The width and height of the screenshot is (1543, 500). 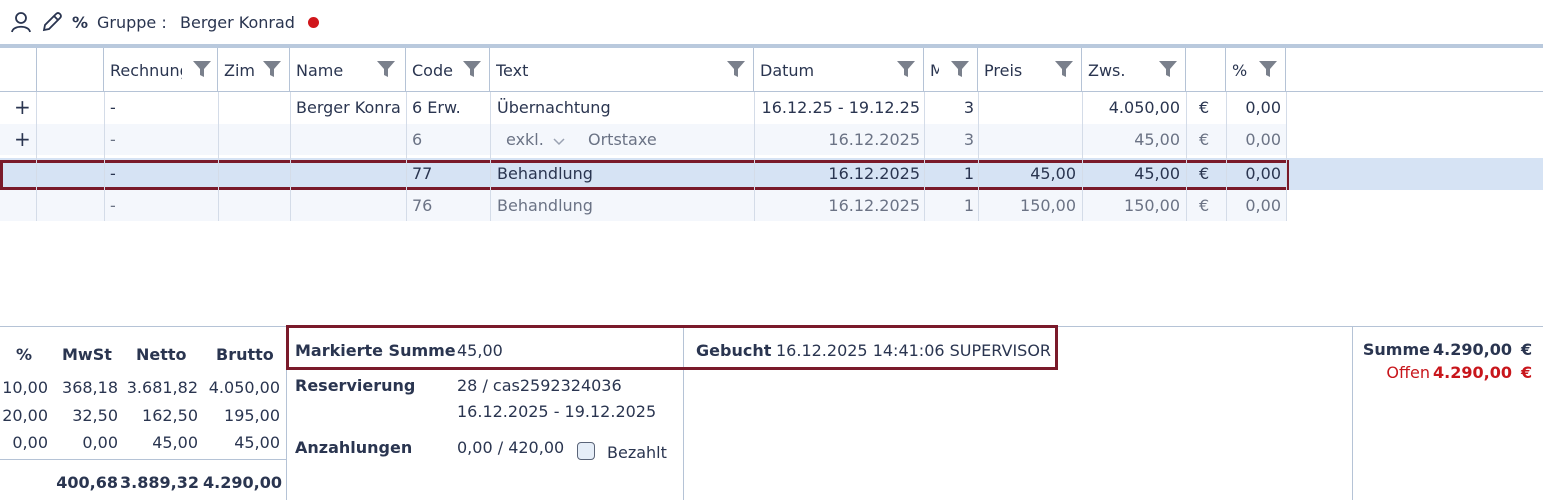 I want to click on group-tab: % Gruppe : Berger Konrad, so click(x=161, y=23).